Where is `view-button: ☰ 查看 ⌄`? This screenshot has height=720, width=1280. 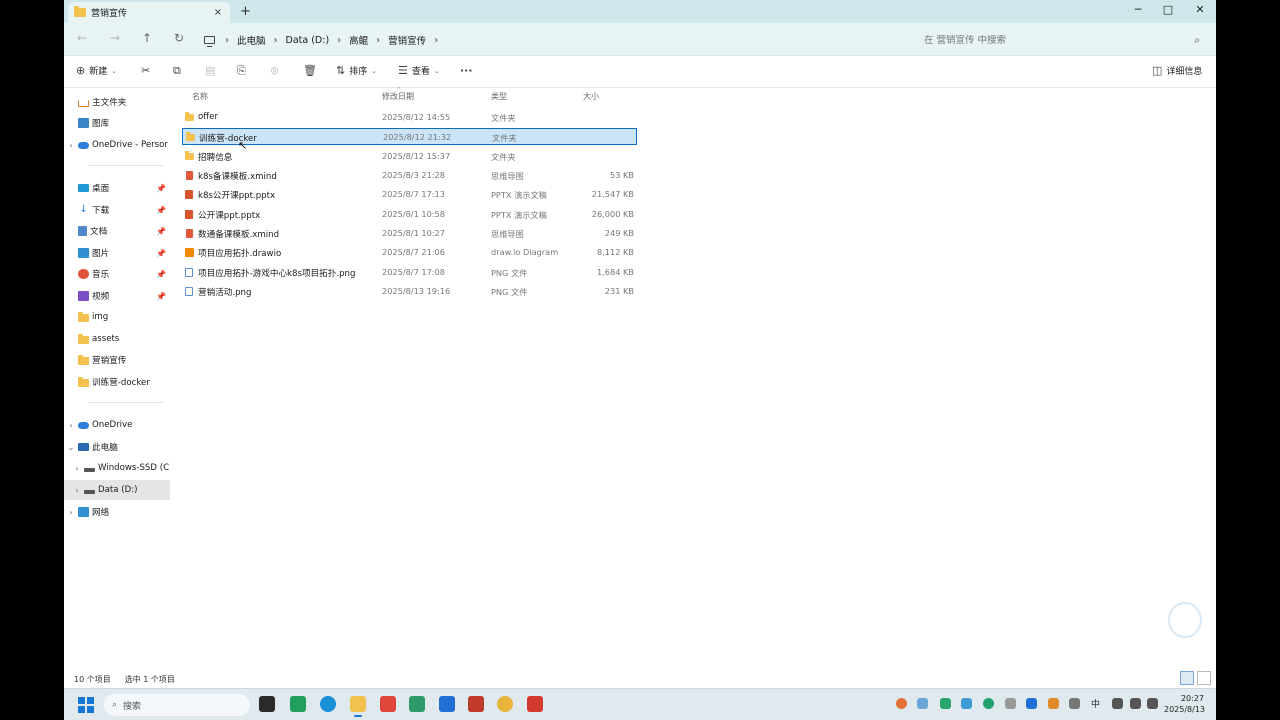 view-button: ☰ 查看 ⌄ is located at coordinates (419, 70).